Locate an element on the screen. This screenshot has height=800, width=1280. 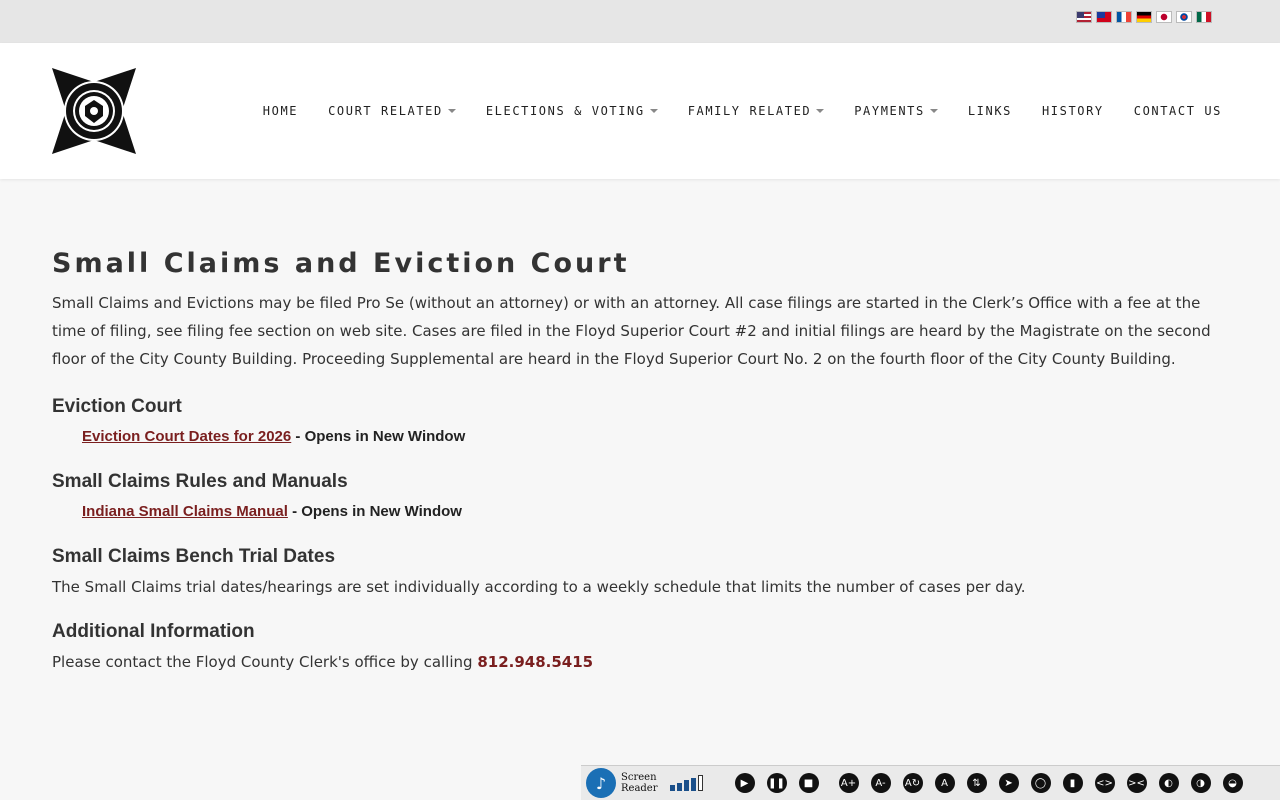
bench-trial-heading: Small Claims Bench Trial Dates is located at coordinates (194, 556).